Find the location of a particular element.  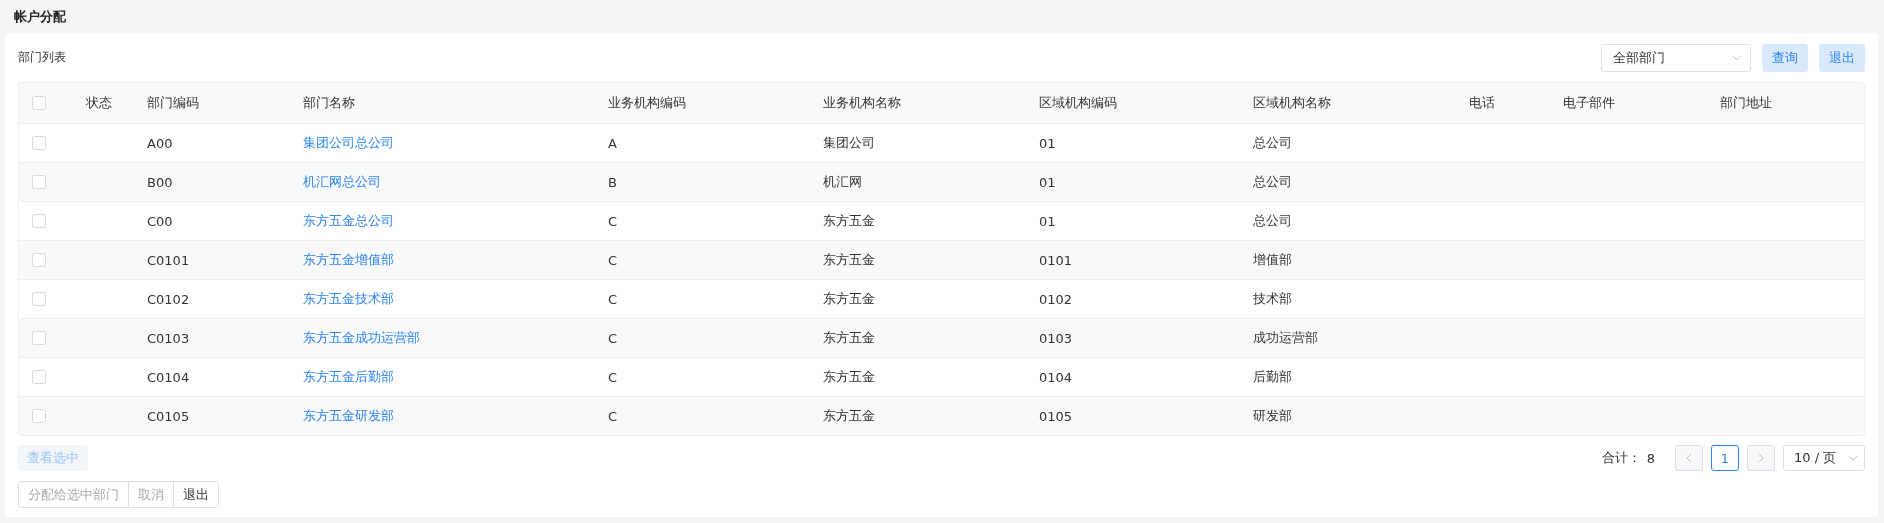

table-cell-text: 成功运营部 is located at coordinates (1286, 338).